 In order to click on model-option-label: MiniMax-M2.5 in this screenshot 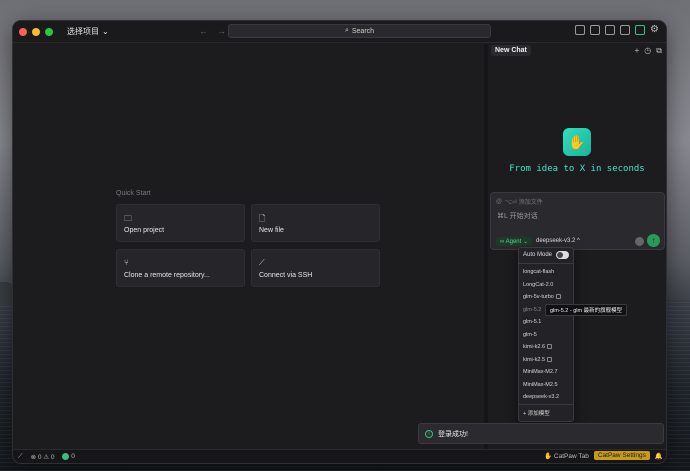, I will do `click(540, 384)`.